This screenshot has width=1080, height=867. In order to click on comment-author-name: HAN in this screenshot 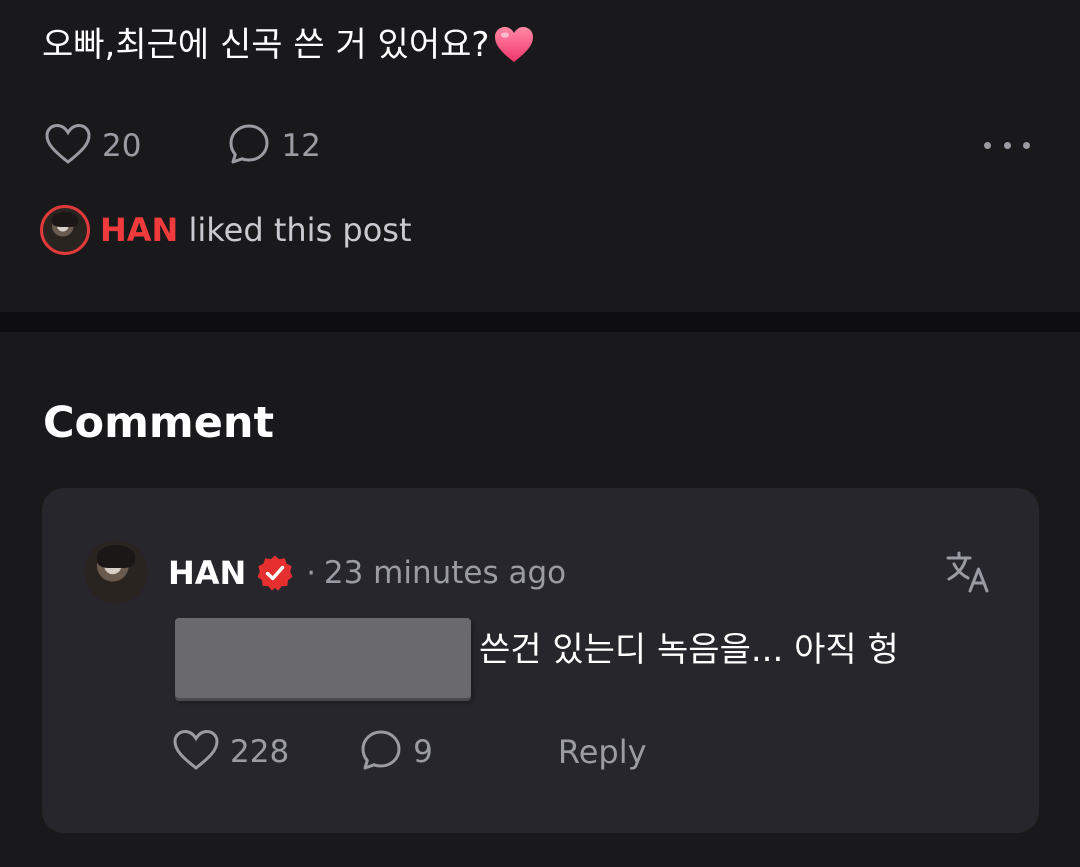, I will do `click(207, 573)`.